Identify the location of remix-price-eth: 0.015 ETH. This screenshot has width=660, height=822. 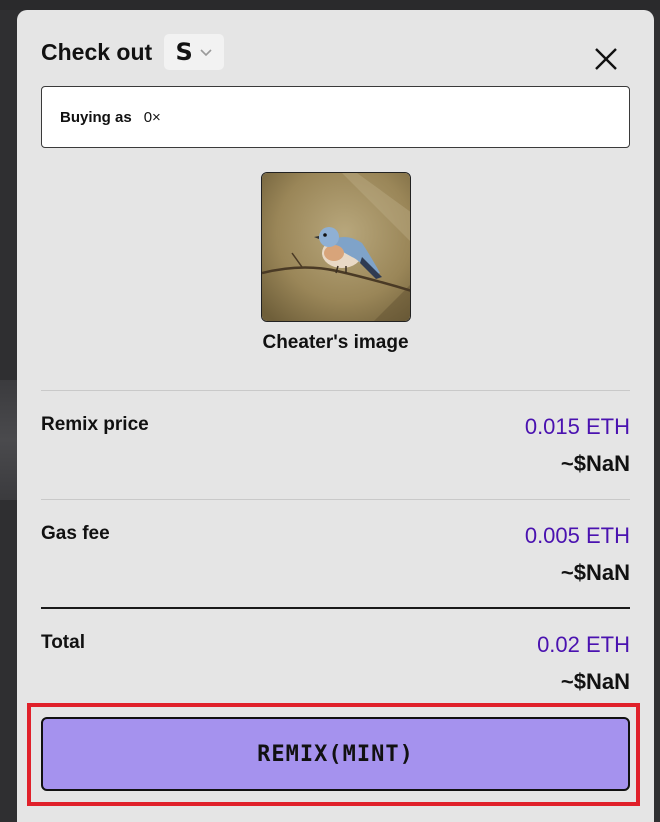
(577, 426).